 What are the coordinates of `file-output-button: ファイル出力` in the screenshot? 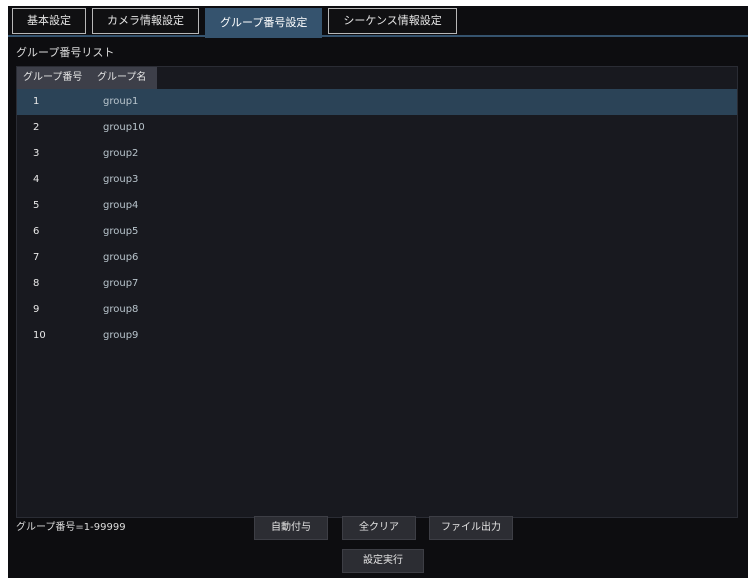 It's located at (471, 528).